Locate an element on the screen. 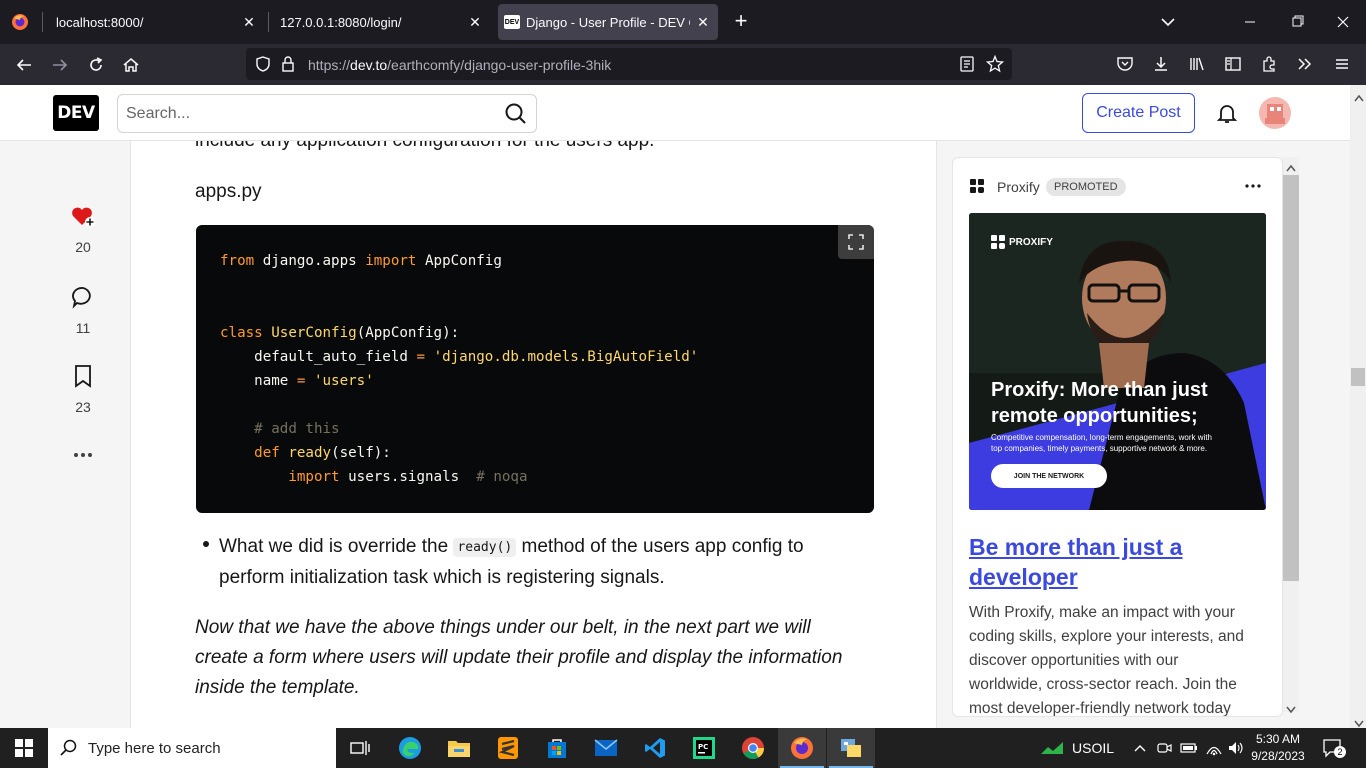 This screenshot has height=768, width=1366. more-tools-icon is located at coordinates (1305, 66).